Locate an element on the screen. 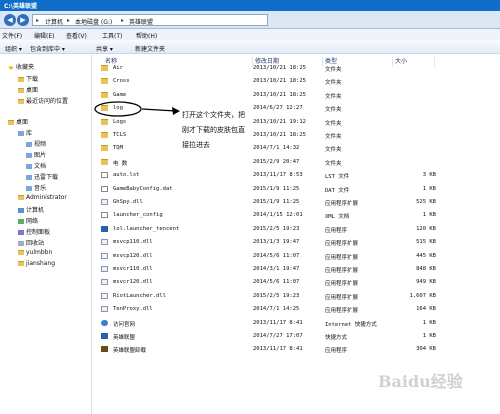 This screenshot has height=414, width=500. annotation-arrow is located at coordinates (137, 109).